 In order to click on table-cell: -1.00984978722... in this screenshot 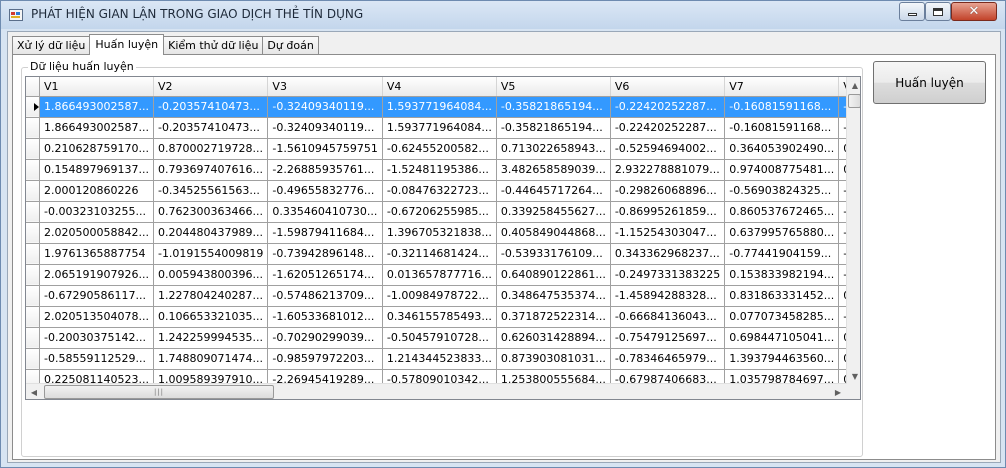, I will do `click(439, 296)`.